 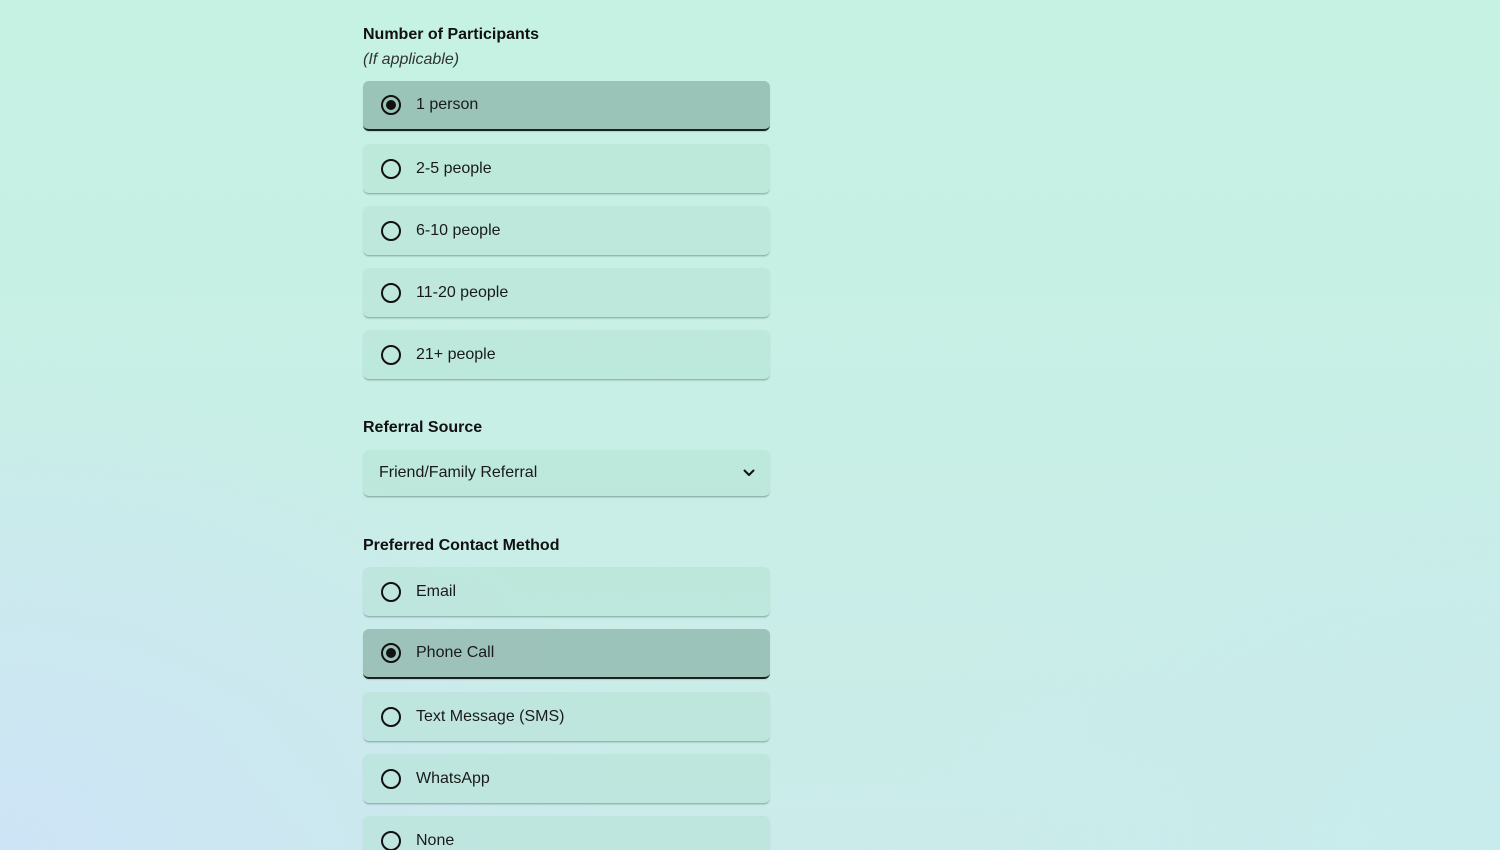 What do you see at coordinates (456, 354) in the screenshot?
I see `option-label: 21+ people` at bounding box center [456, 354].